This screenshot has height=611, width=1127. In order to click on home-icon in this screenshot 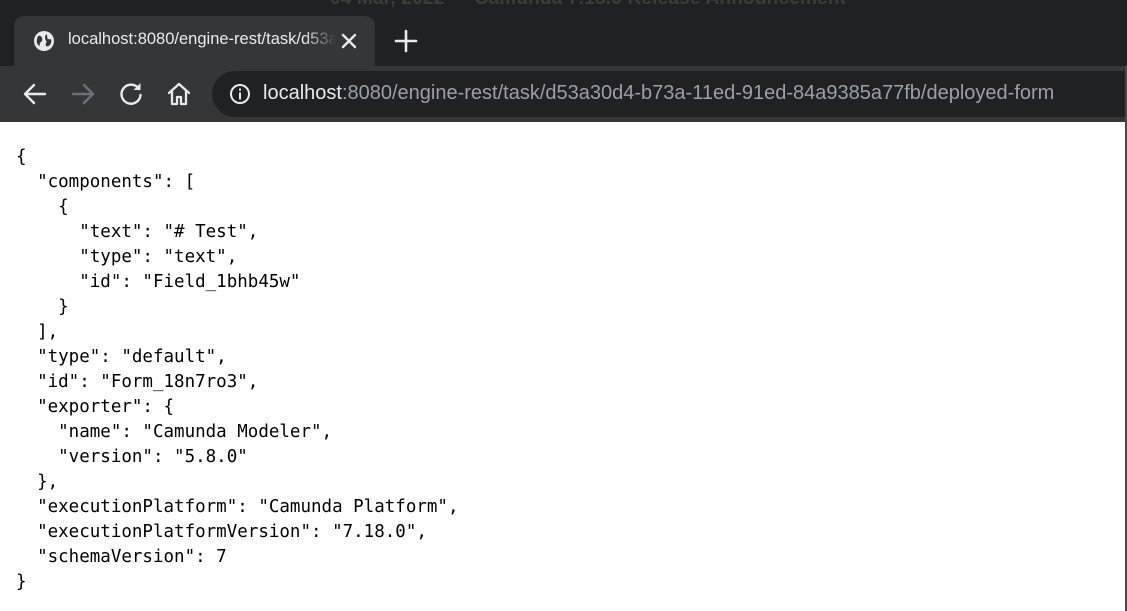, I will do `click(179, 94)`.